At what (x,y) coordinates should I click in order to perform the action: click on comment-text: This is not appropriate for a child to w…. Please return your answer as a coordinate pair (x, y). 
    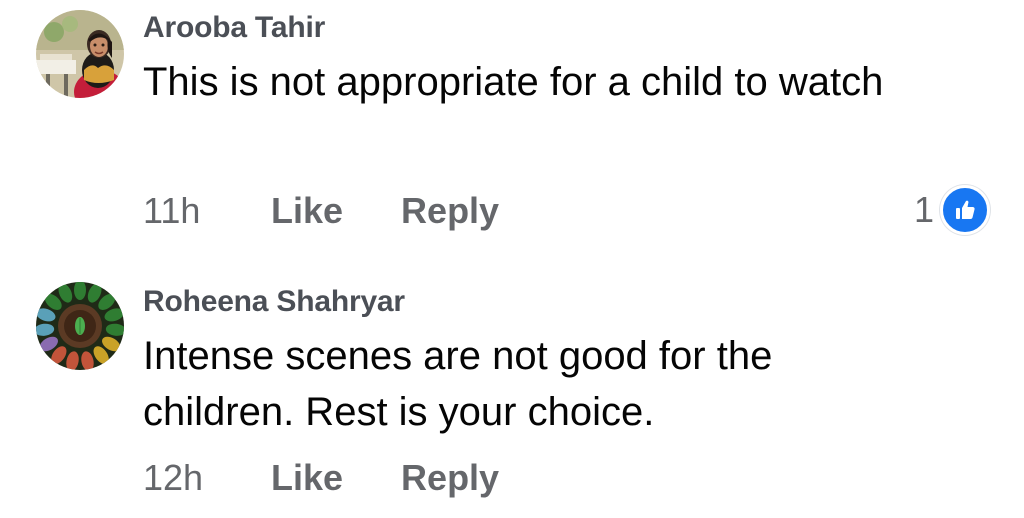
    Looking at the image, I should click on (513, 82).